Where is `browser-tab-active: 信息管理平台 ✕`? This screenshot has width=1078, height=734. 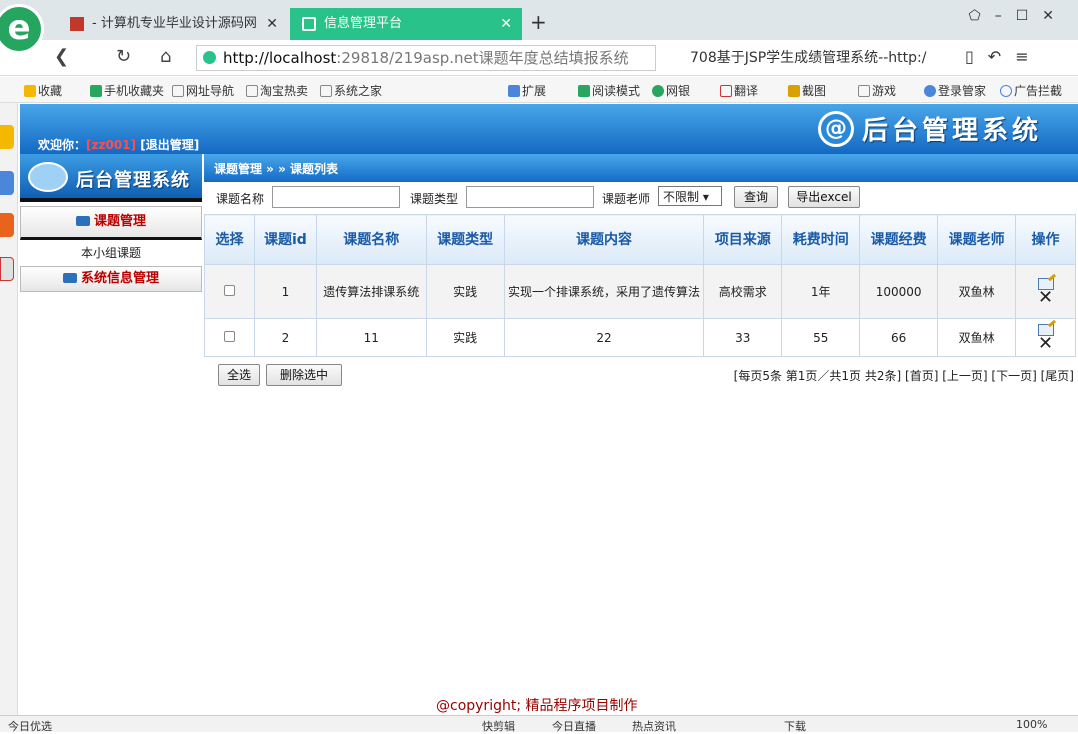 browser-tab-active: 信息管理平台 ✕ is located at coordinates (406, 24).